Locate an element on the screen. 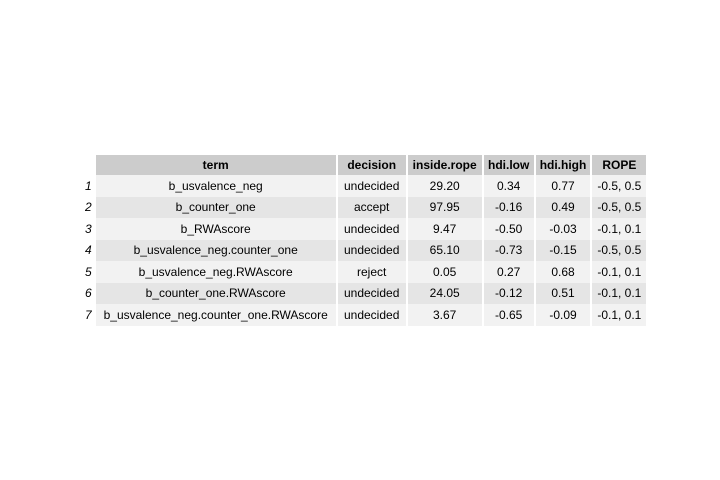 The width and height of the screenshot is (720, 480). cell-hdi-low: -0.65 is located at coordinates (508, 315).